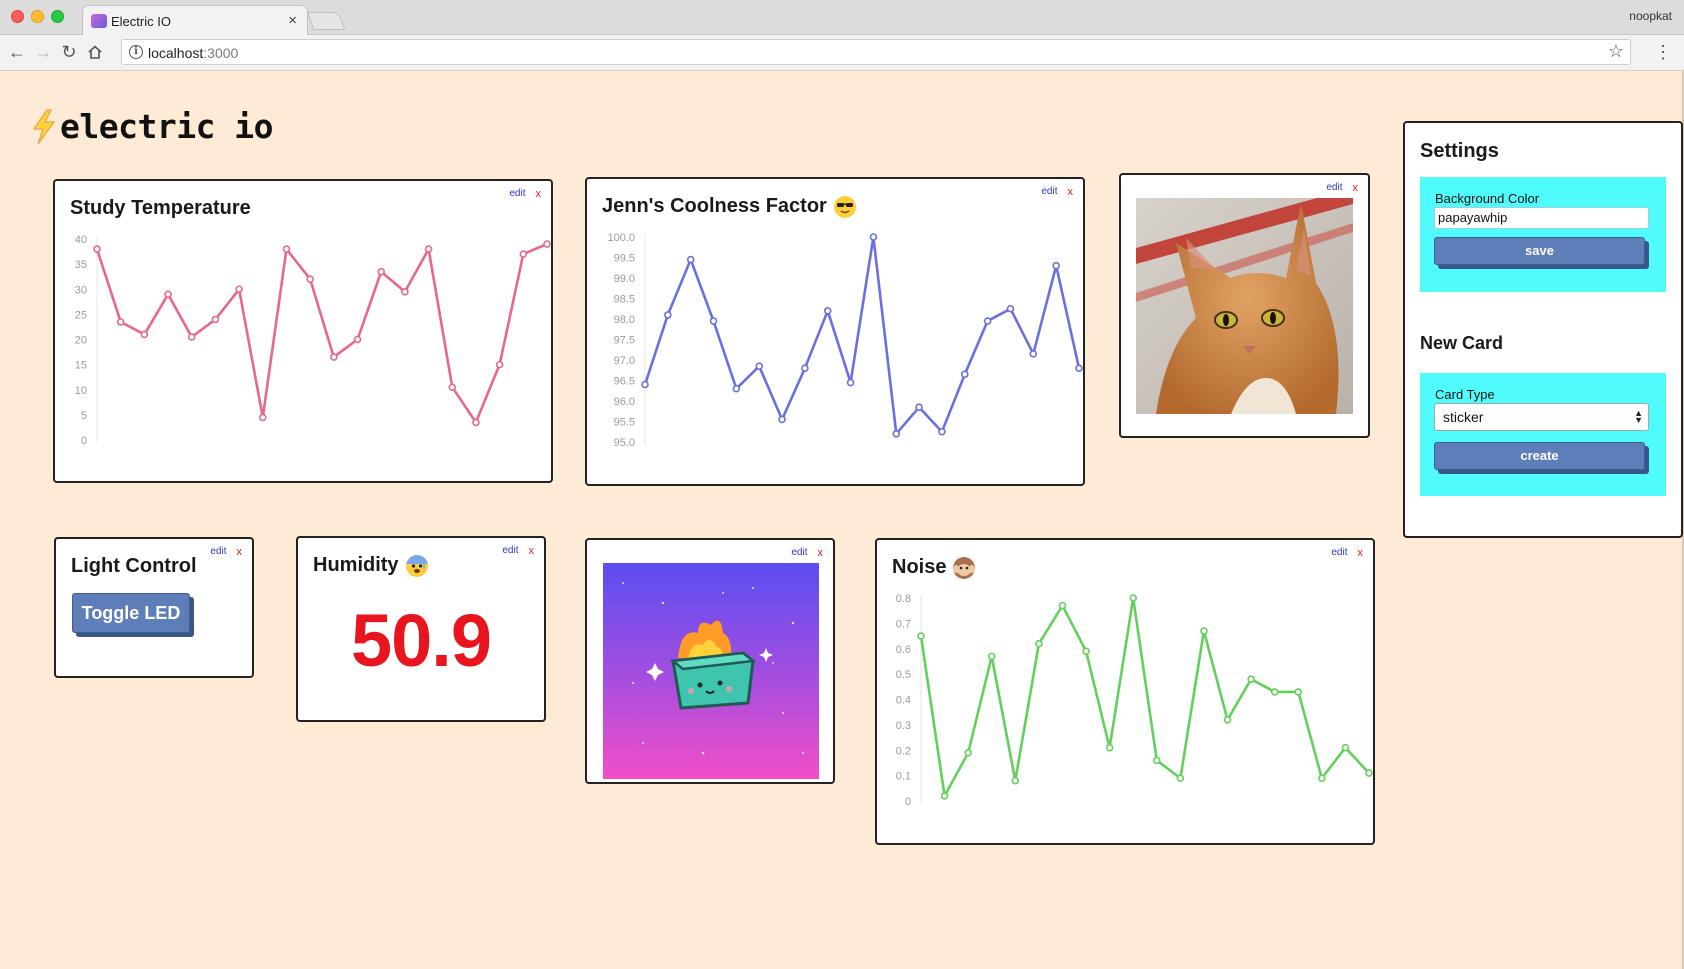 Image resolution: width=1684 pixels, height=969 pixels. Describe the element at coordinates (1539, 251) in the screenshot. I see `save-button: save` at that location.